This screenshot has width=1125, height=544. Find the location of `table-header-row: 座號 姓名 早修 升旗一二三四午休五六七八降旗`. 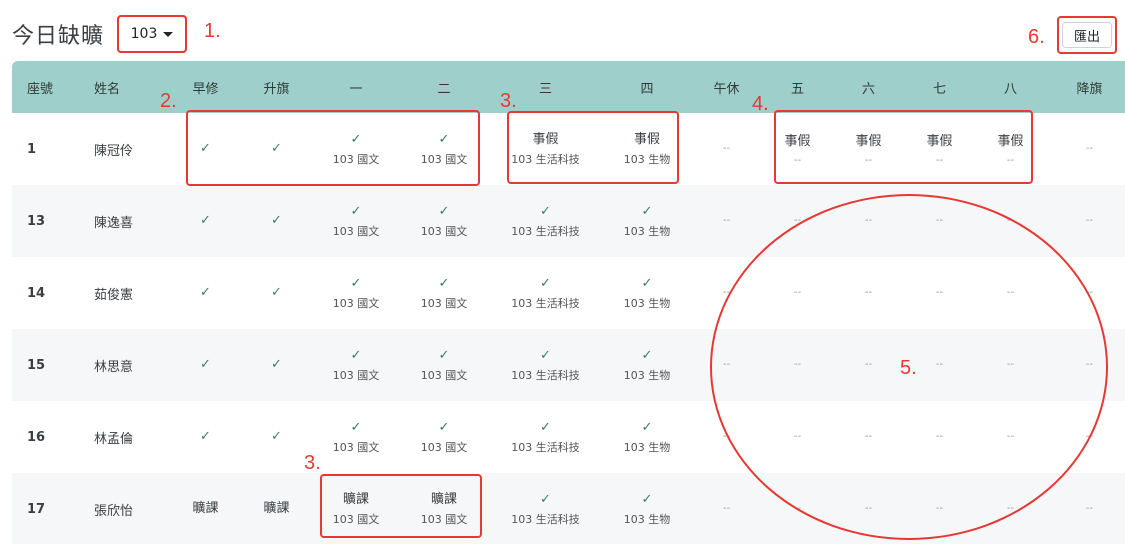

table-header-row: 座號 姓名 早修 升旗一二三四午休五六七八降旗 is located at coordinates (568, 87).